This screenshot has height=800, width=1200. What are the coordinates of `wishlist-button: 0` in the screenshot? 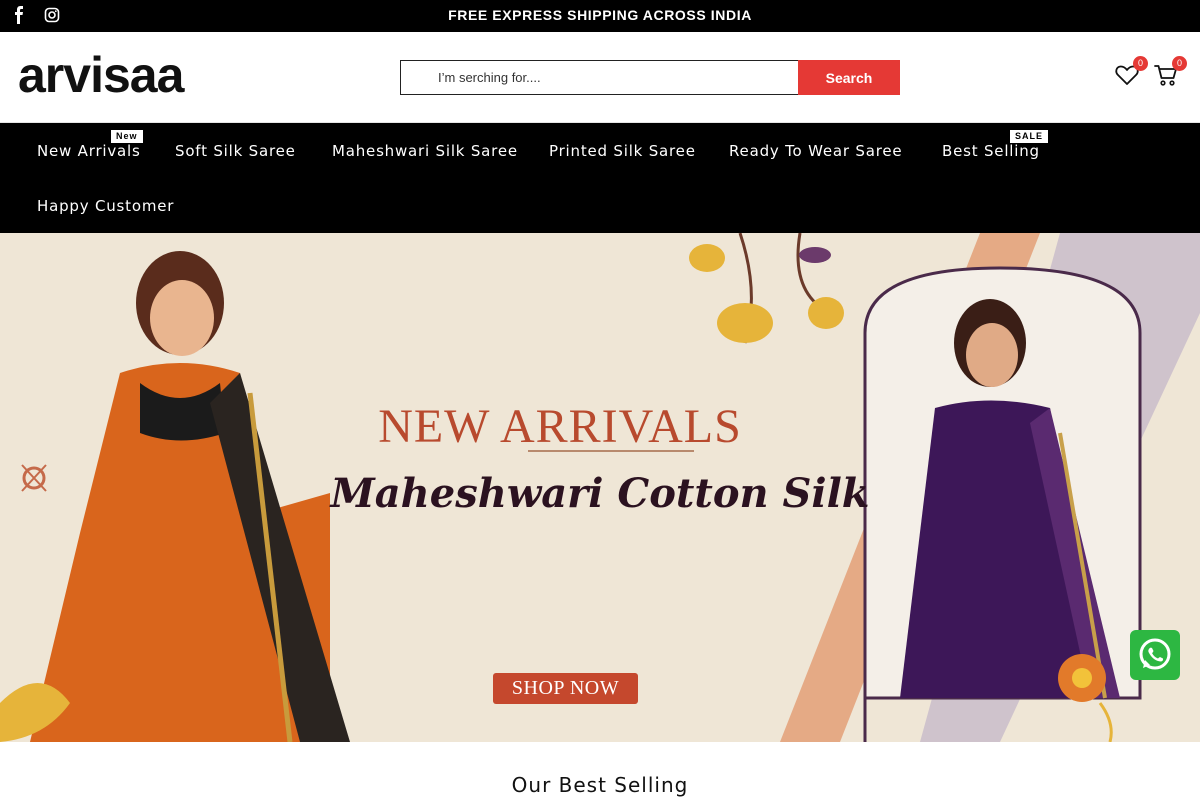 It's located at (1131, 73).